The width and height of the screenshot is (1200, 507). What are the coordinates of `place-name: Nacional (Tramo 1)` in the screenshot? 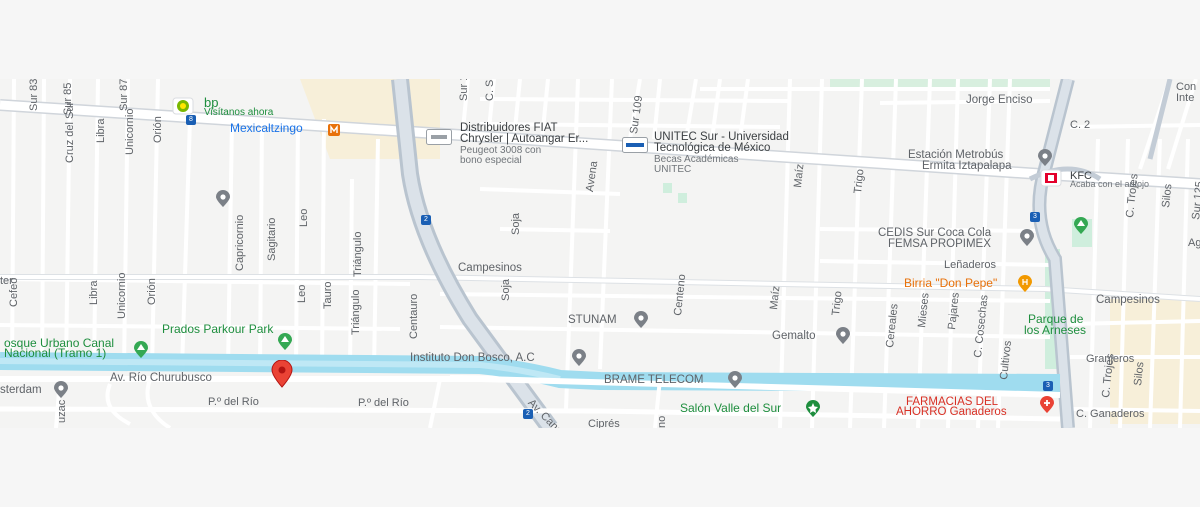 It's located at (55, 353).